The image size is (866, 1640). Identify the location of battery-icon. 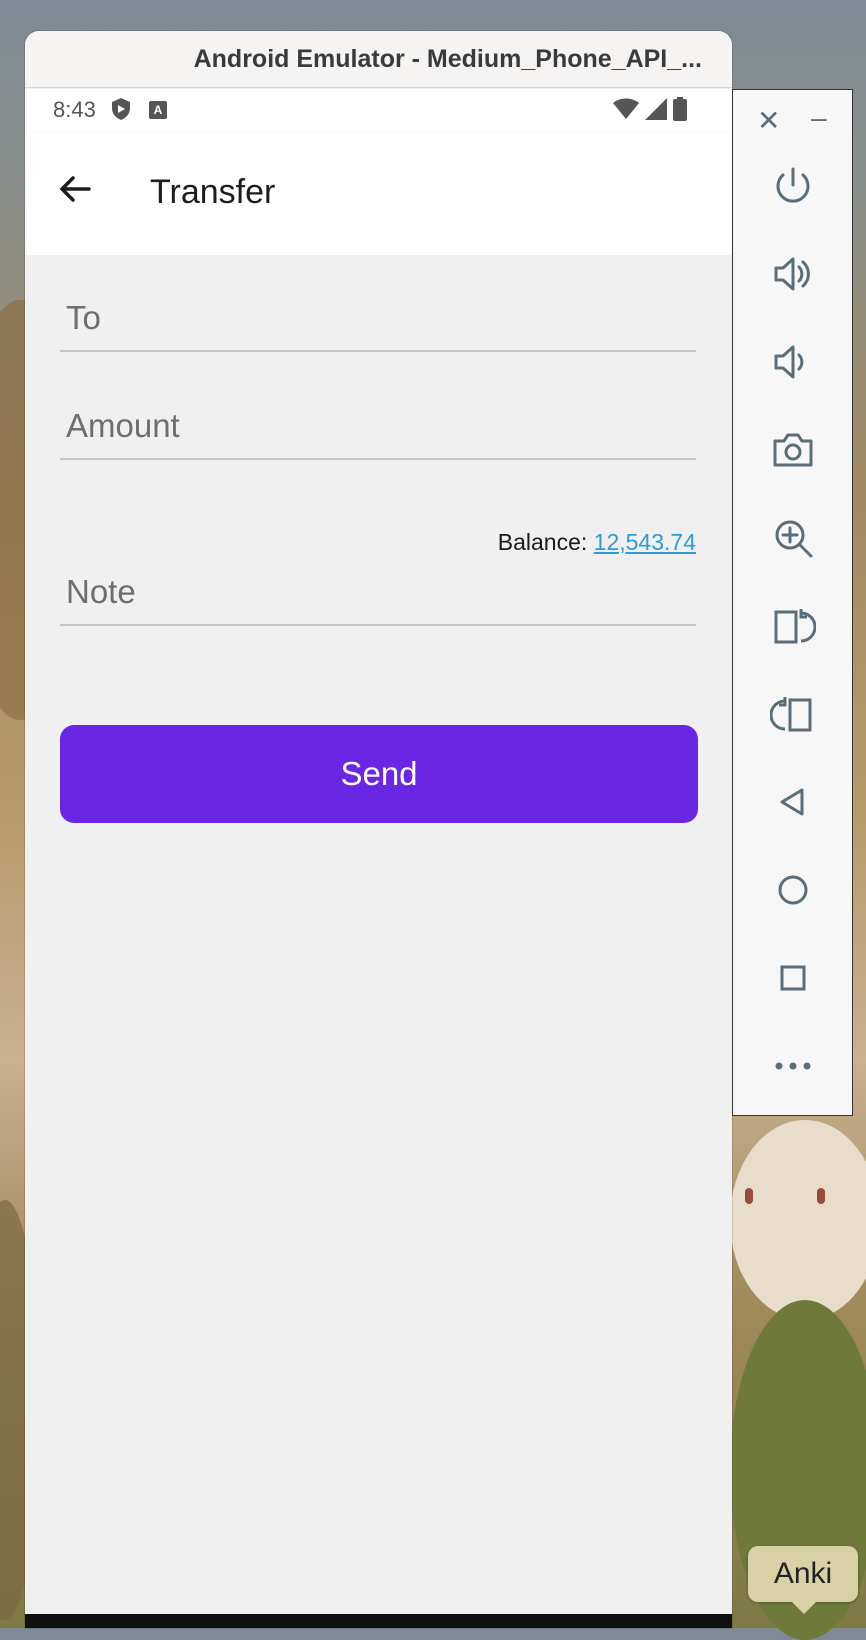
(680, 112).